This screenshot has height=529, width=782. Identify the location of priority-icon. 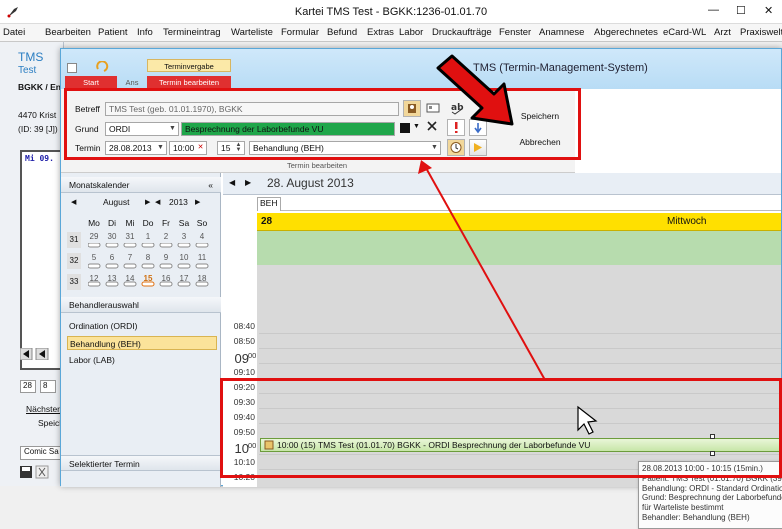
(456, 127).